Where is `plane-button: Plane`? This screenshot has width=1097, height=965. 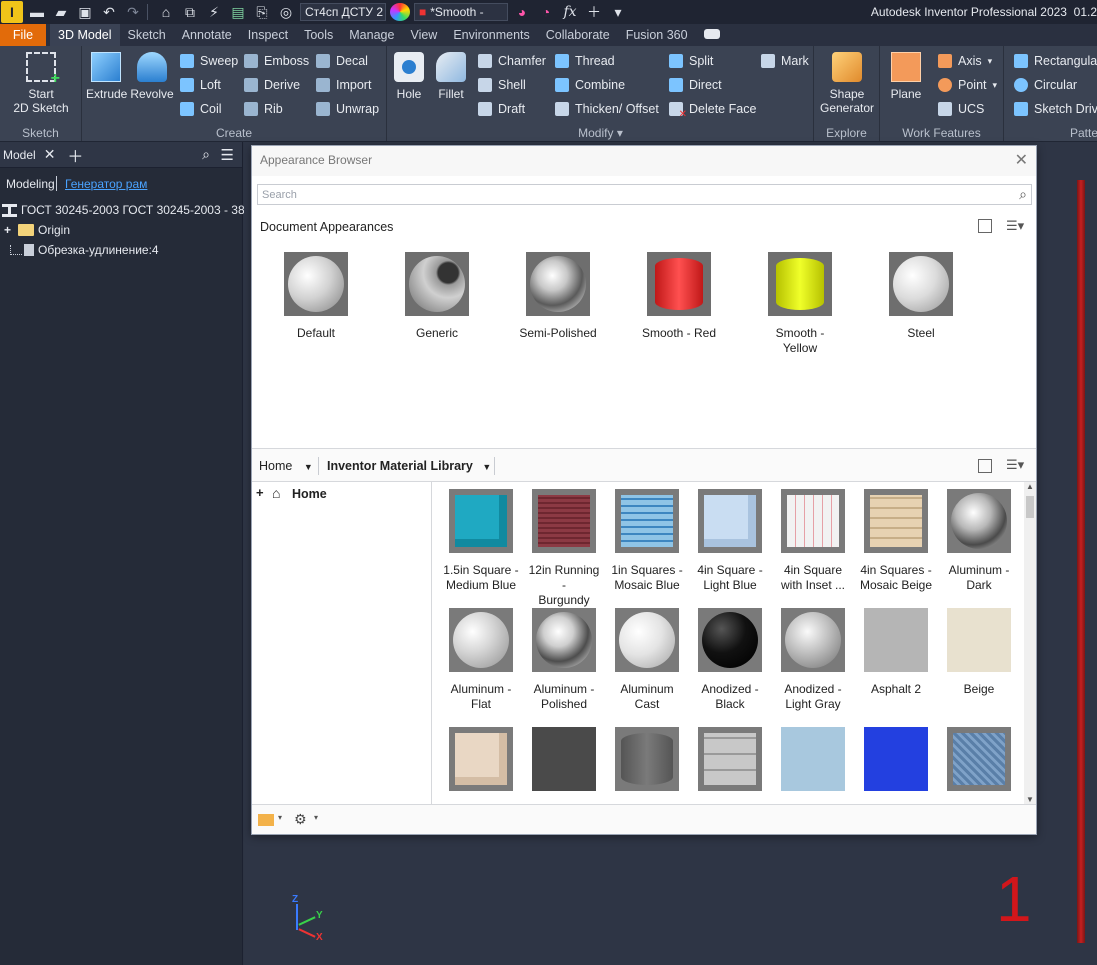 plane-button: Plane is located at coordinates (906, 75).